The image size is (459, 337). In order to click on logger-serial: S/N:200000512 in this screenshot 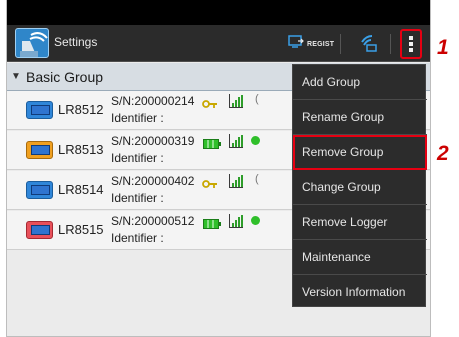, I will do `click(153, 221)`.